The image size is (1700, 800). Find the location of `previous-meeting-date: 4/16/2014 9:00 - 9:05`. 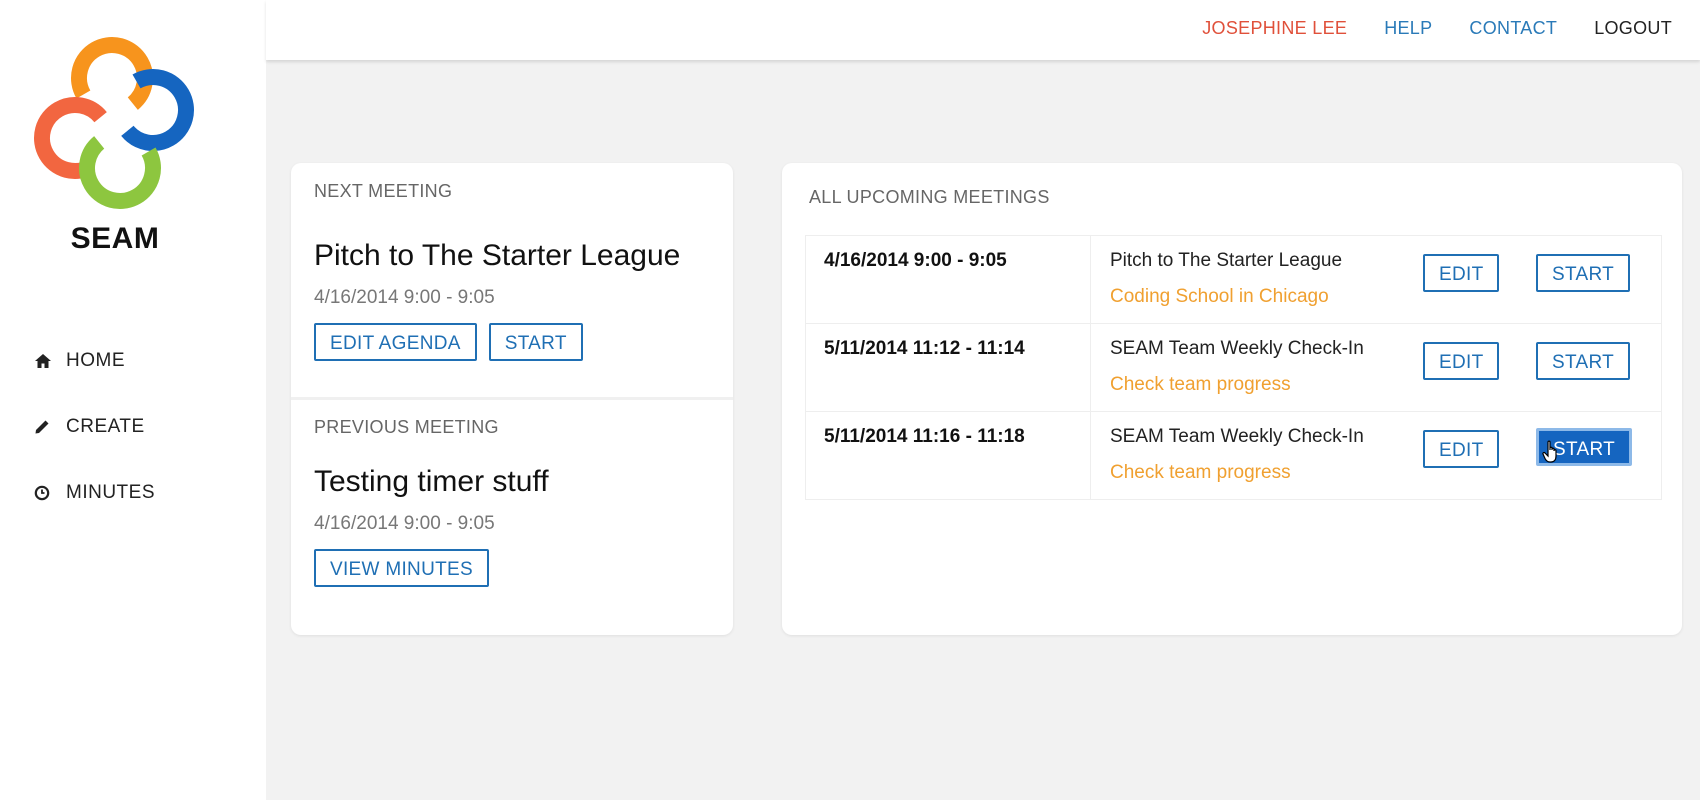

previous-meeting-date: 4/16/2014 9:00 - 9:05 is located at coordinates (404, 523).